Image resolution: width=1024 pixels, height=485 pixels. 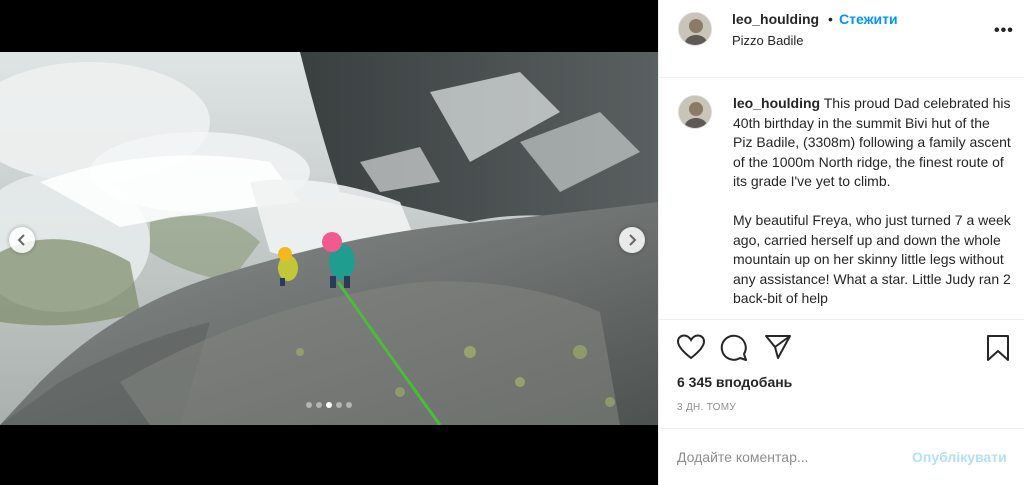 I want to click on follow-button: Стежити, so click(x=868, y=19).